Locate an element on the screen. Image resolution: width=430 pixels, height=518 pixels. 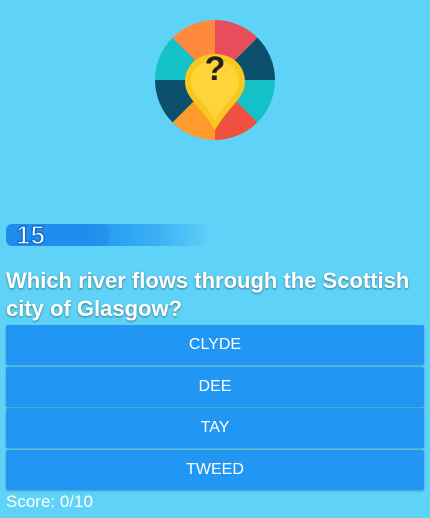
answer-button-4: TWEED is located at coordinates (215, 469).